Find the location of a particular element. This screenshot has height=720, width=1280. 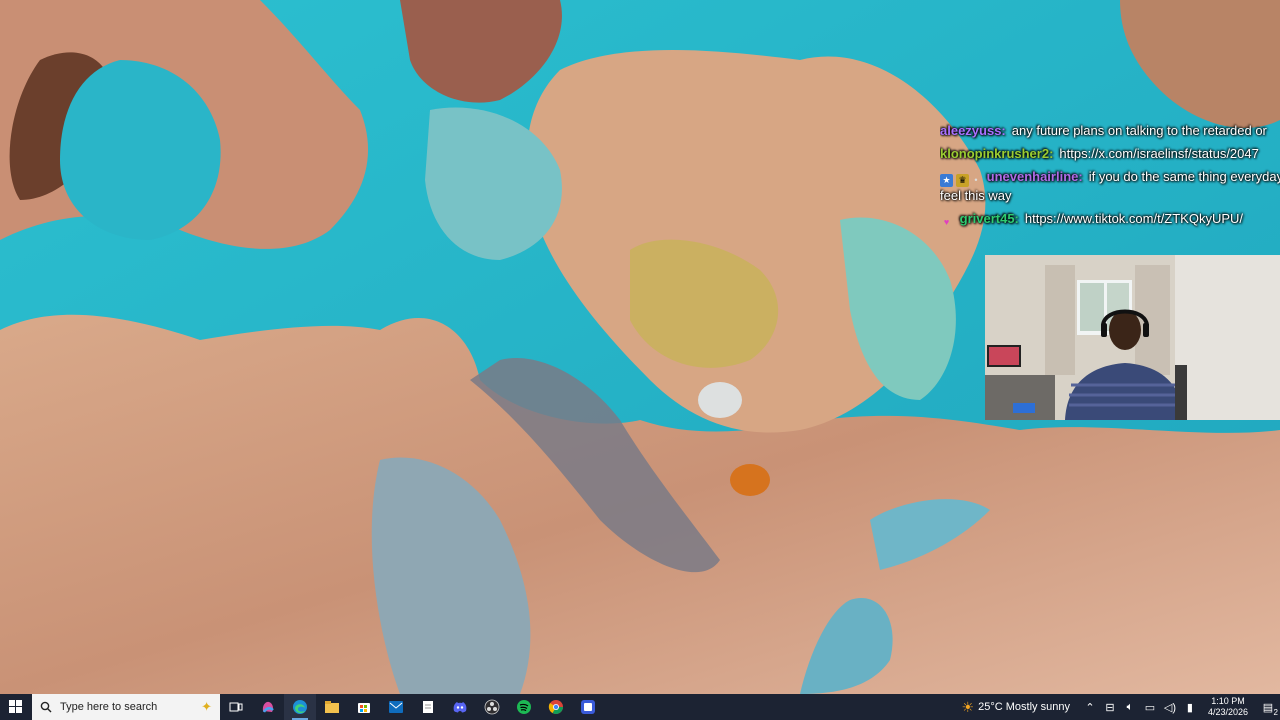

microphone-button: ▮ is located at coordinates (1190, 707).